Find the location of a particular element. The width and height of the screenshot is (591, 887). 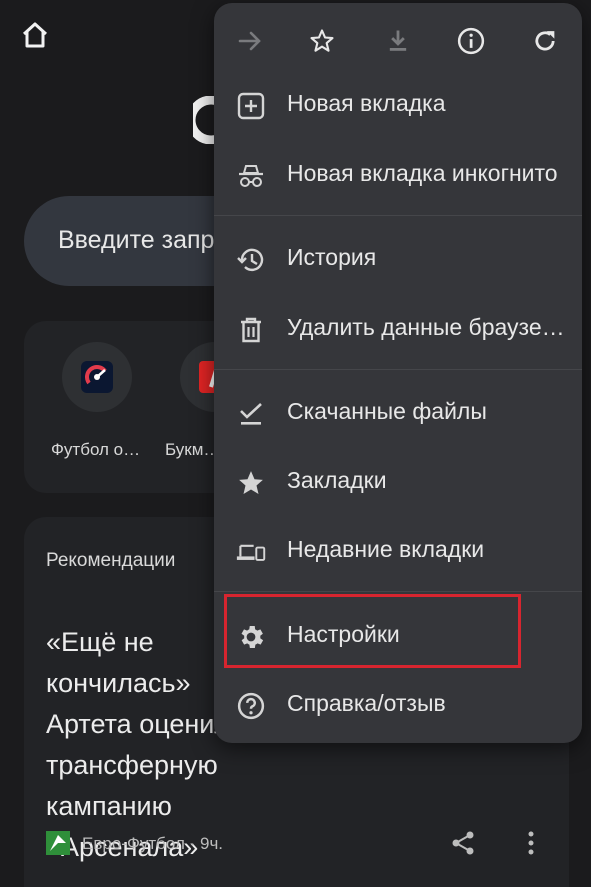

settings-highlight-box is located at coordinates (372, 631).